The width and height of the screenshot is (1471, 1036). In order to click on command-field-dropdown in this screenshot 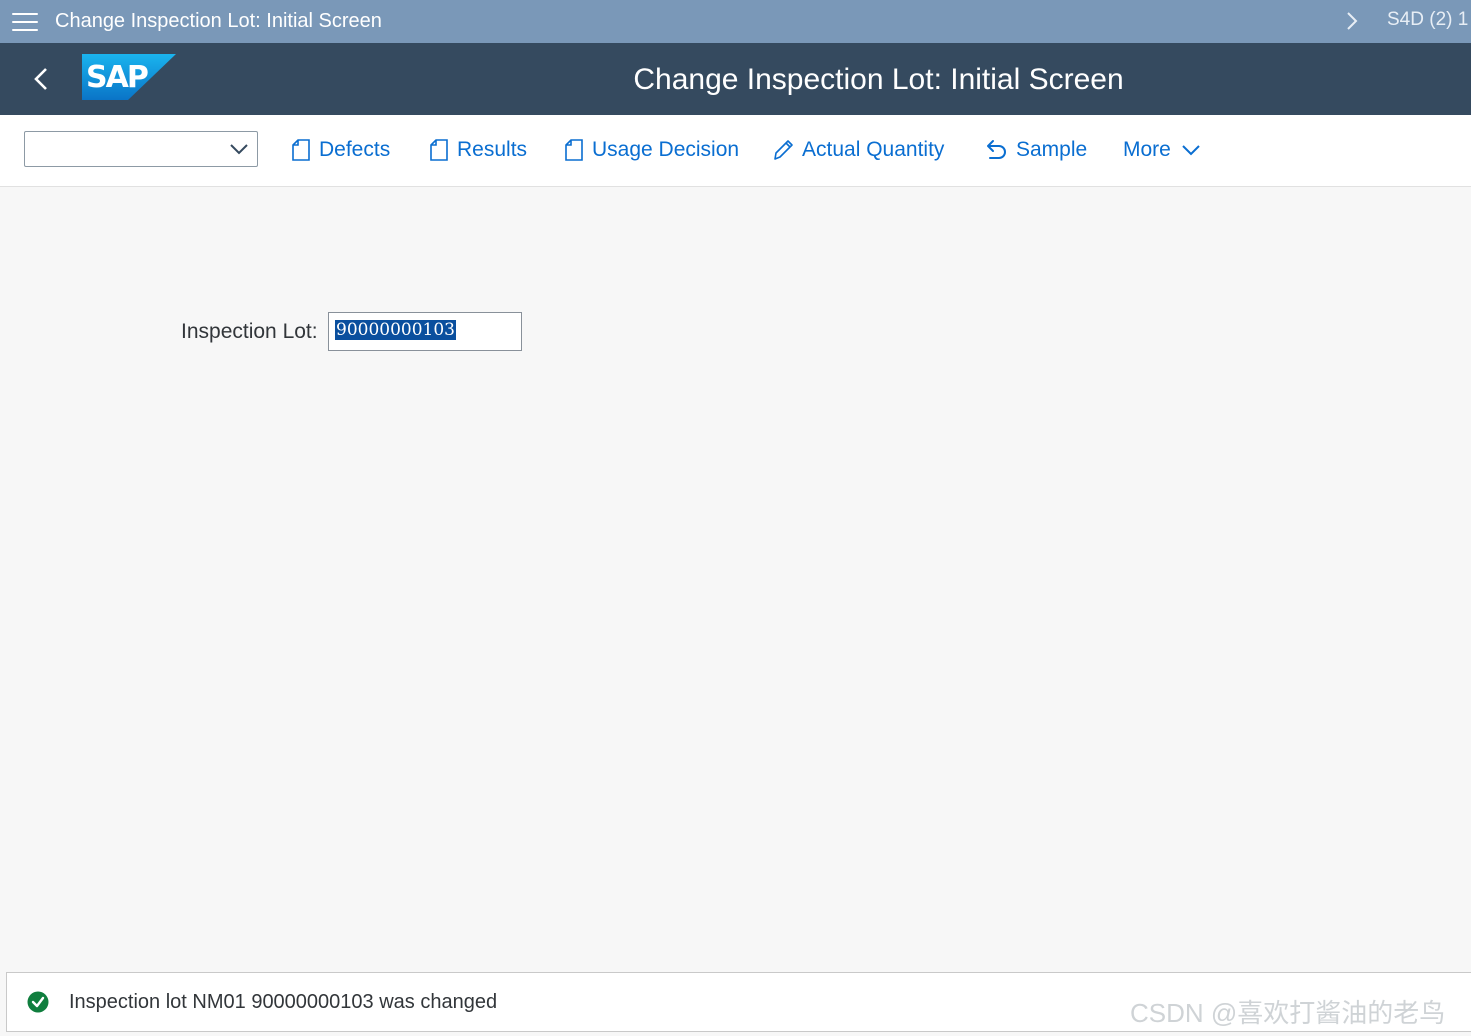, I will do `click(141, 149)`.